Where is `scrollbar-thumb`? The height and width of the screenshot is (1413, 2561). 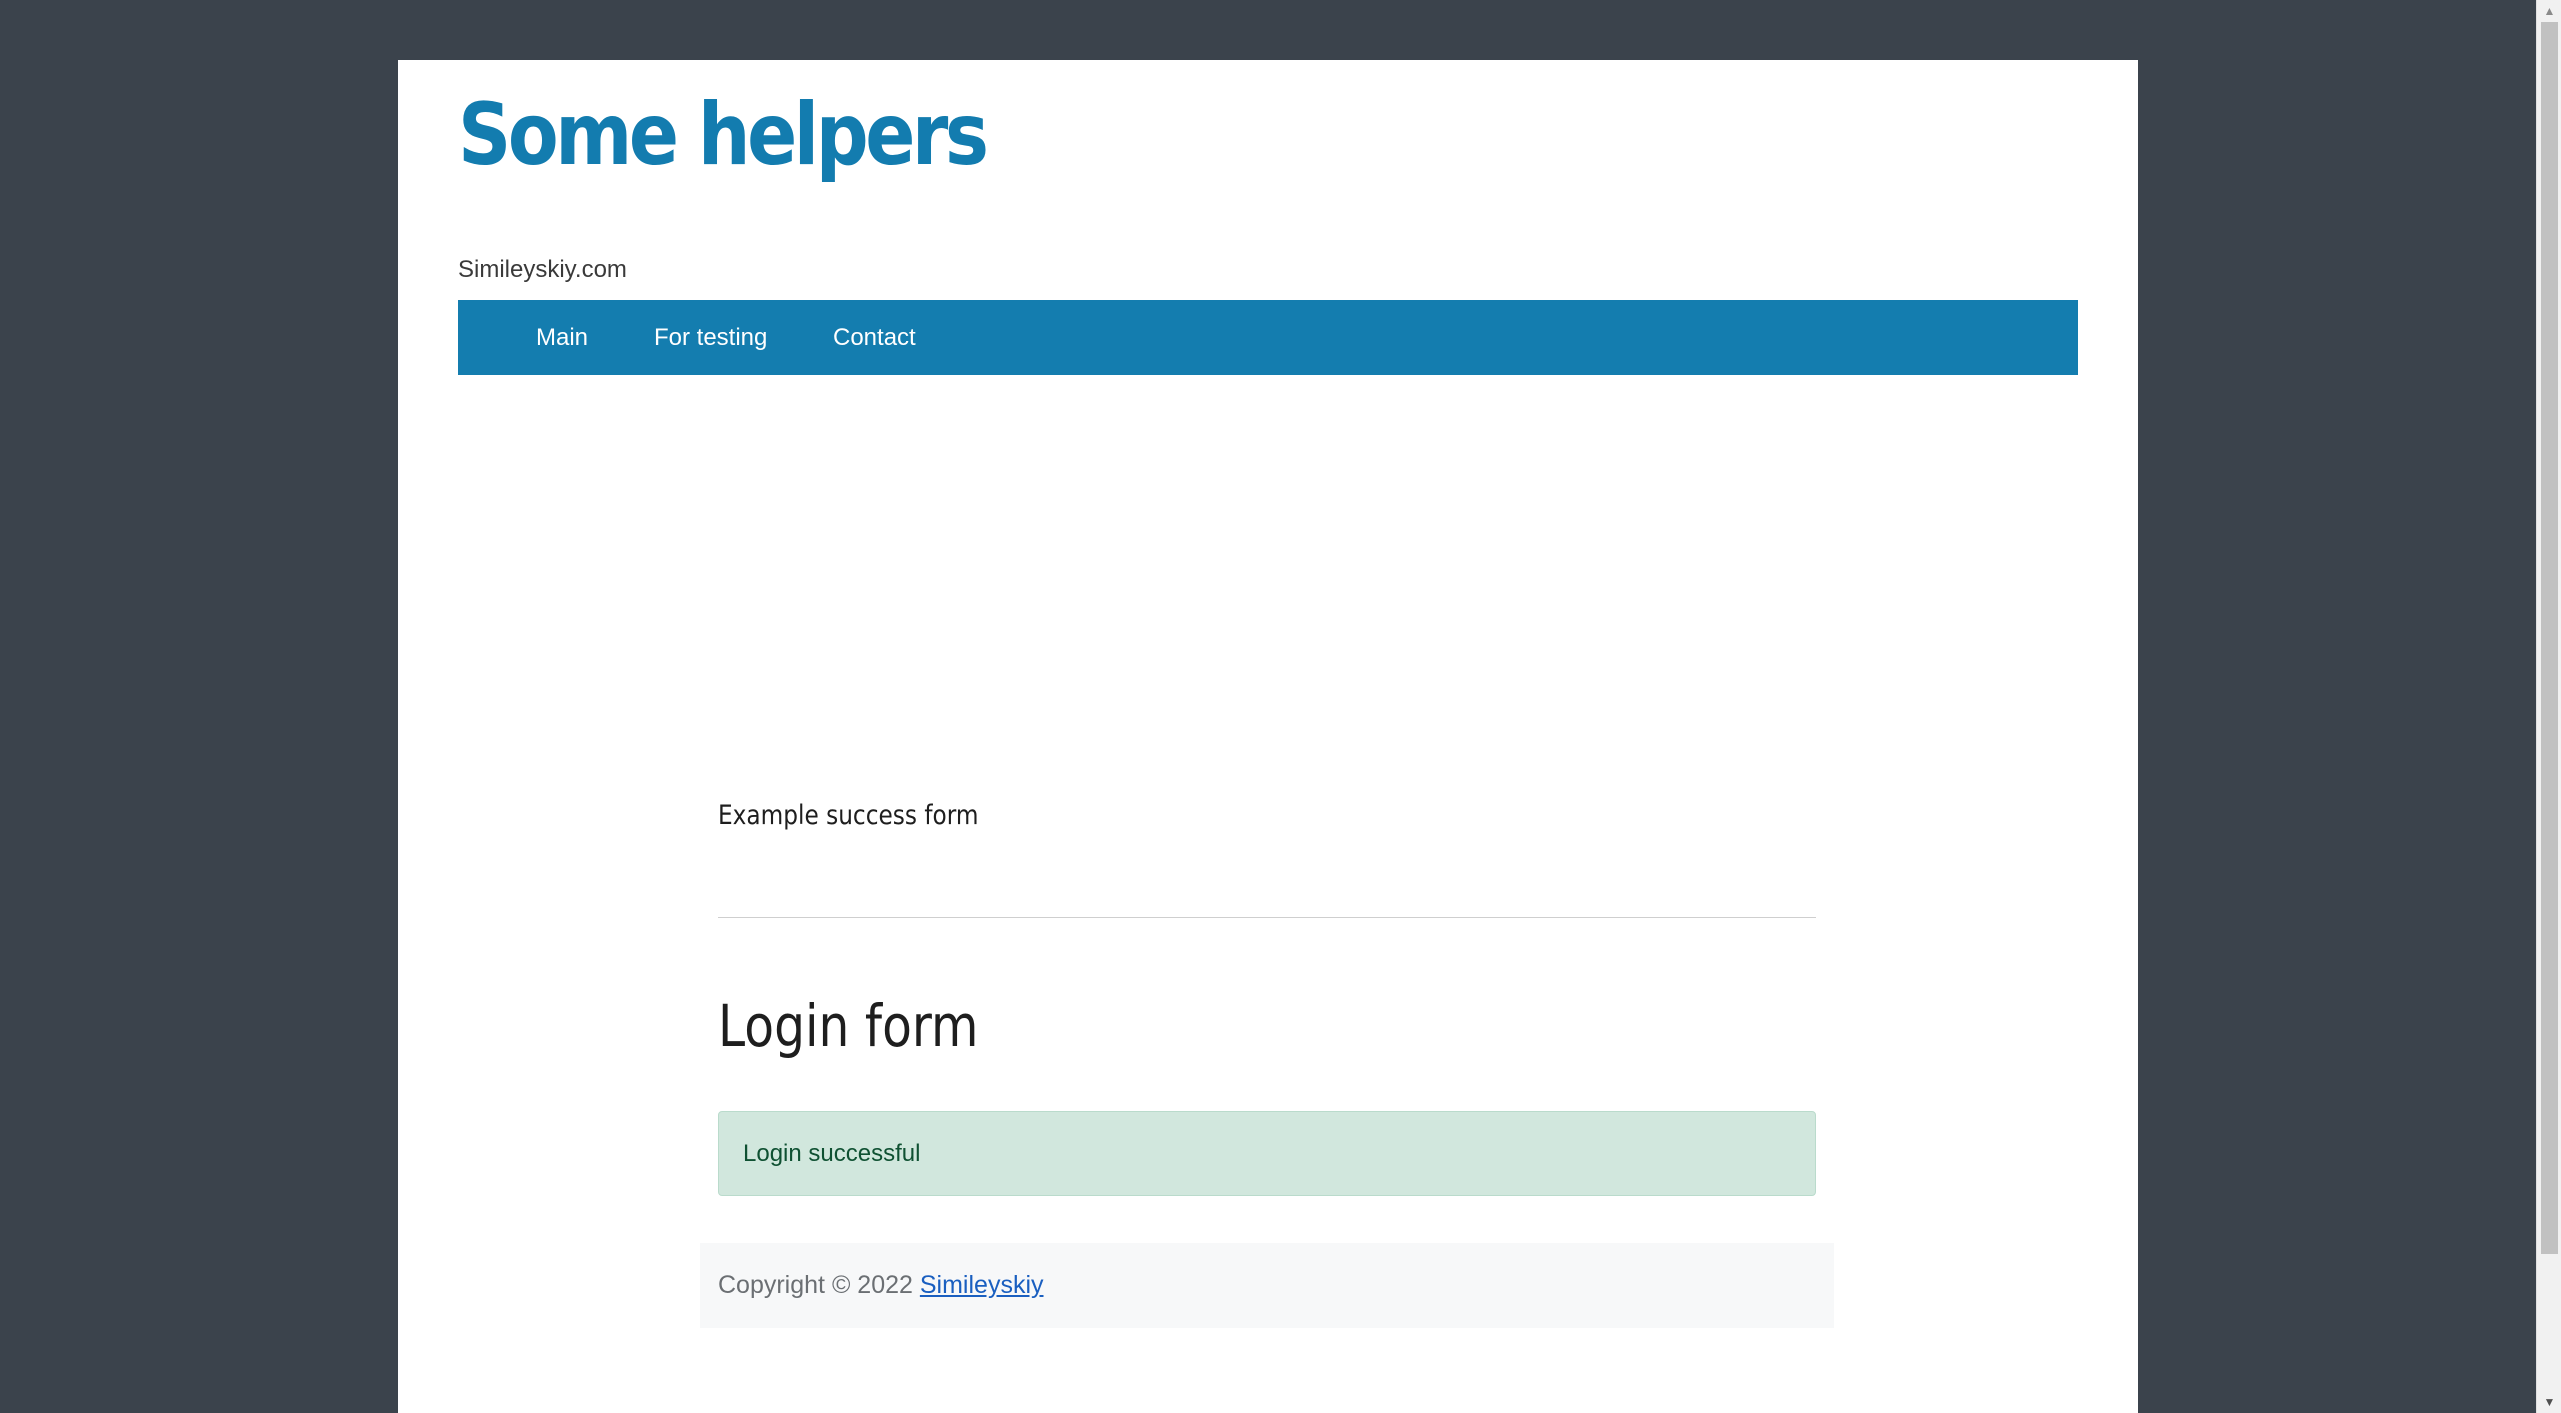 scrollbar-thumb is located at coordinates (2549, 638).